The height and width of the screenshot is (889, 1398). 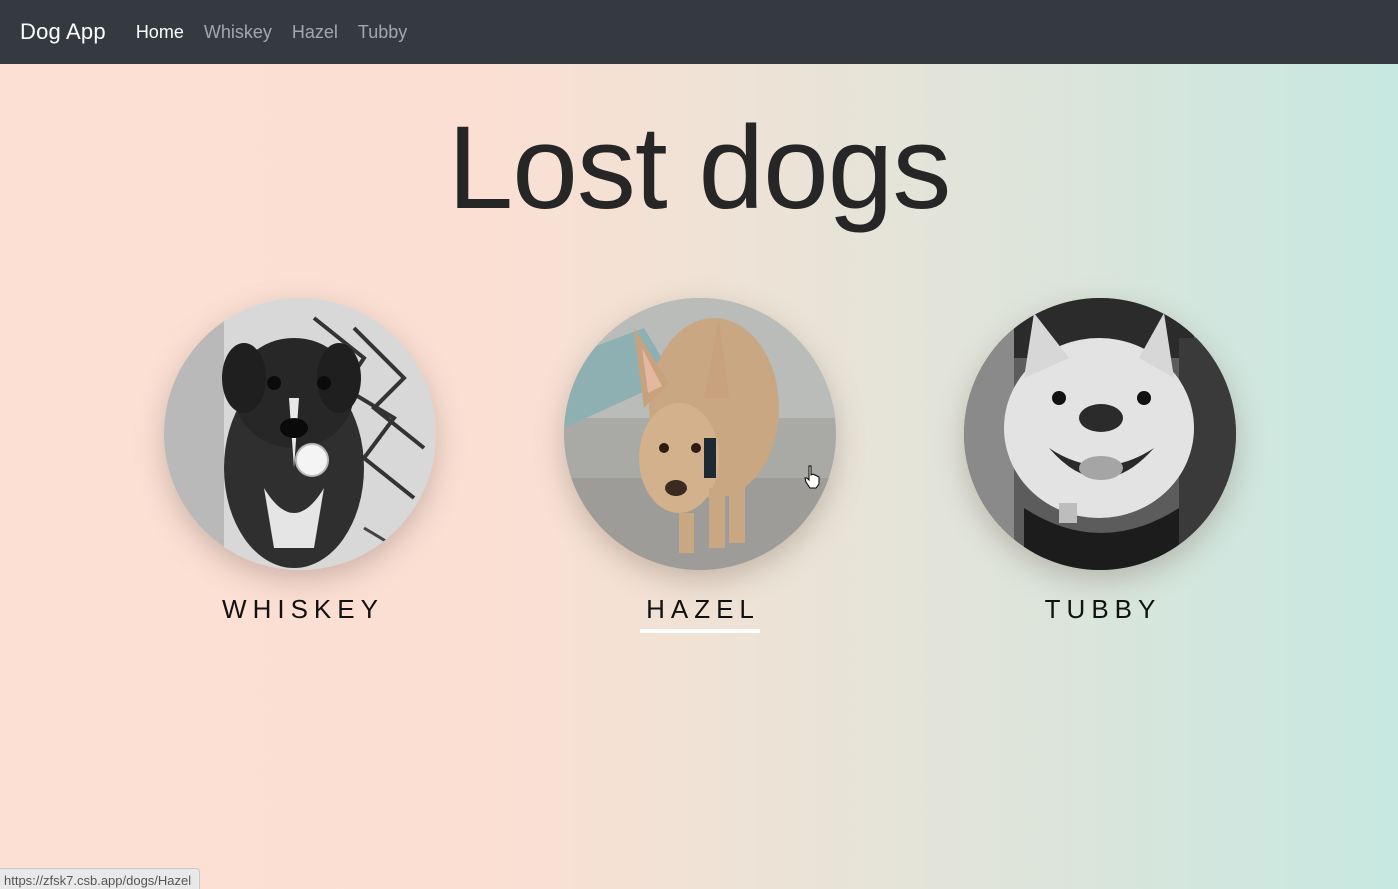 What do you see at coordinates (300, 434) in the screenshot?
I see `dog-photo-whiskey` at bounding box center [300, 434].